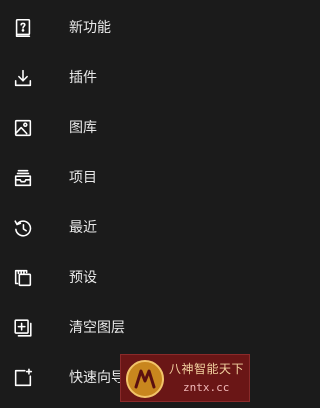 The width and height of the screenshot is (320, 408). What do you see at coordinates (131, 278) in the screenshot?
I see `menu-item-presets: 预设` at bounding box center [131, 278].